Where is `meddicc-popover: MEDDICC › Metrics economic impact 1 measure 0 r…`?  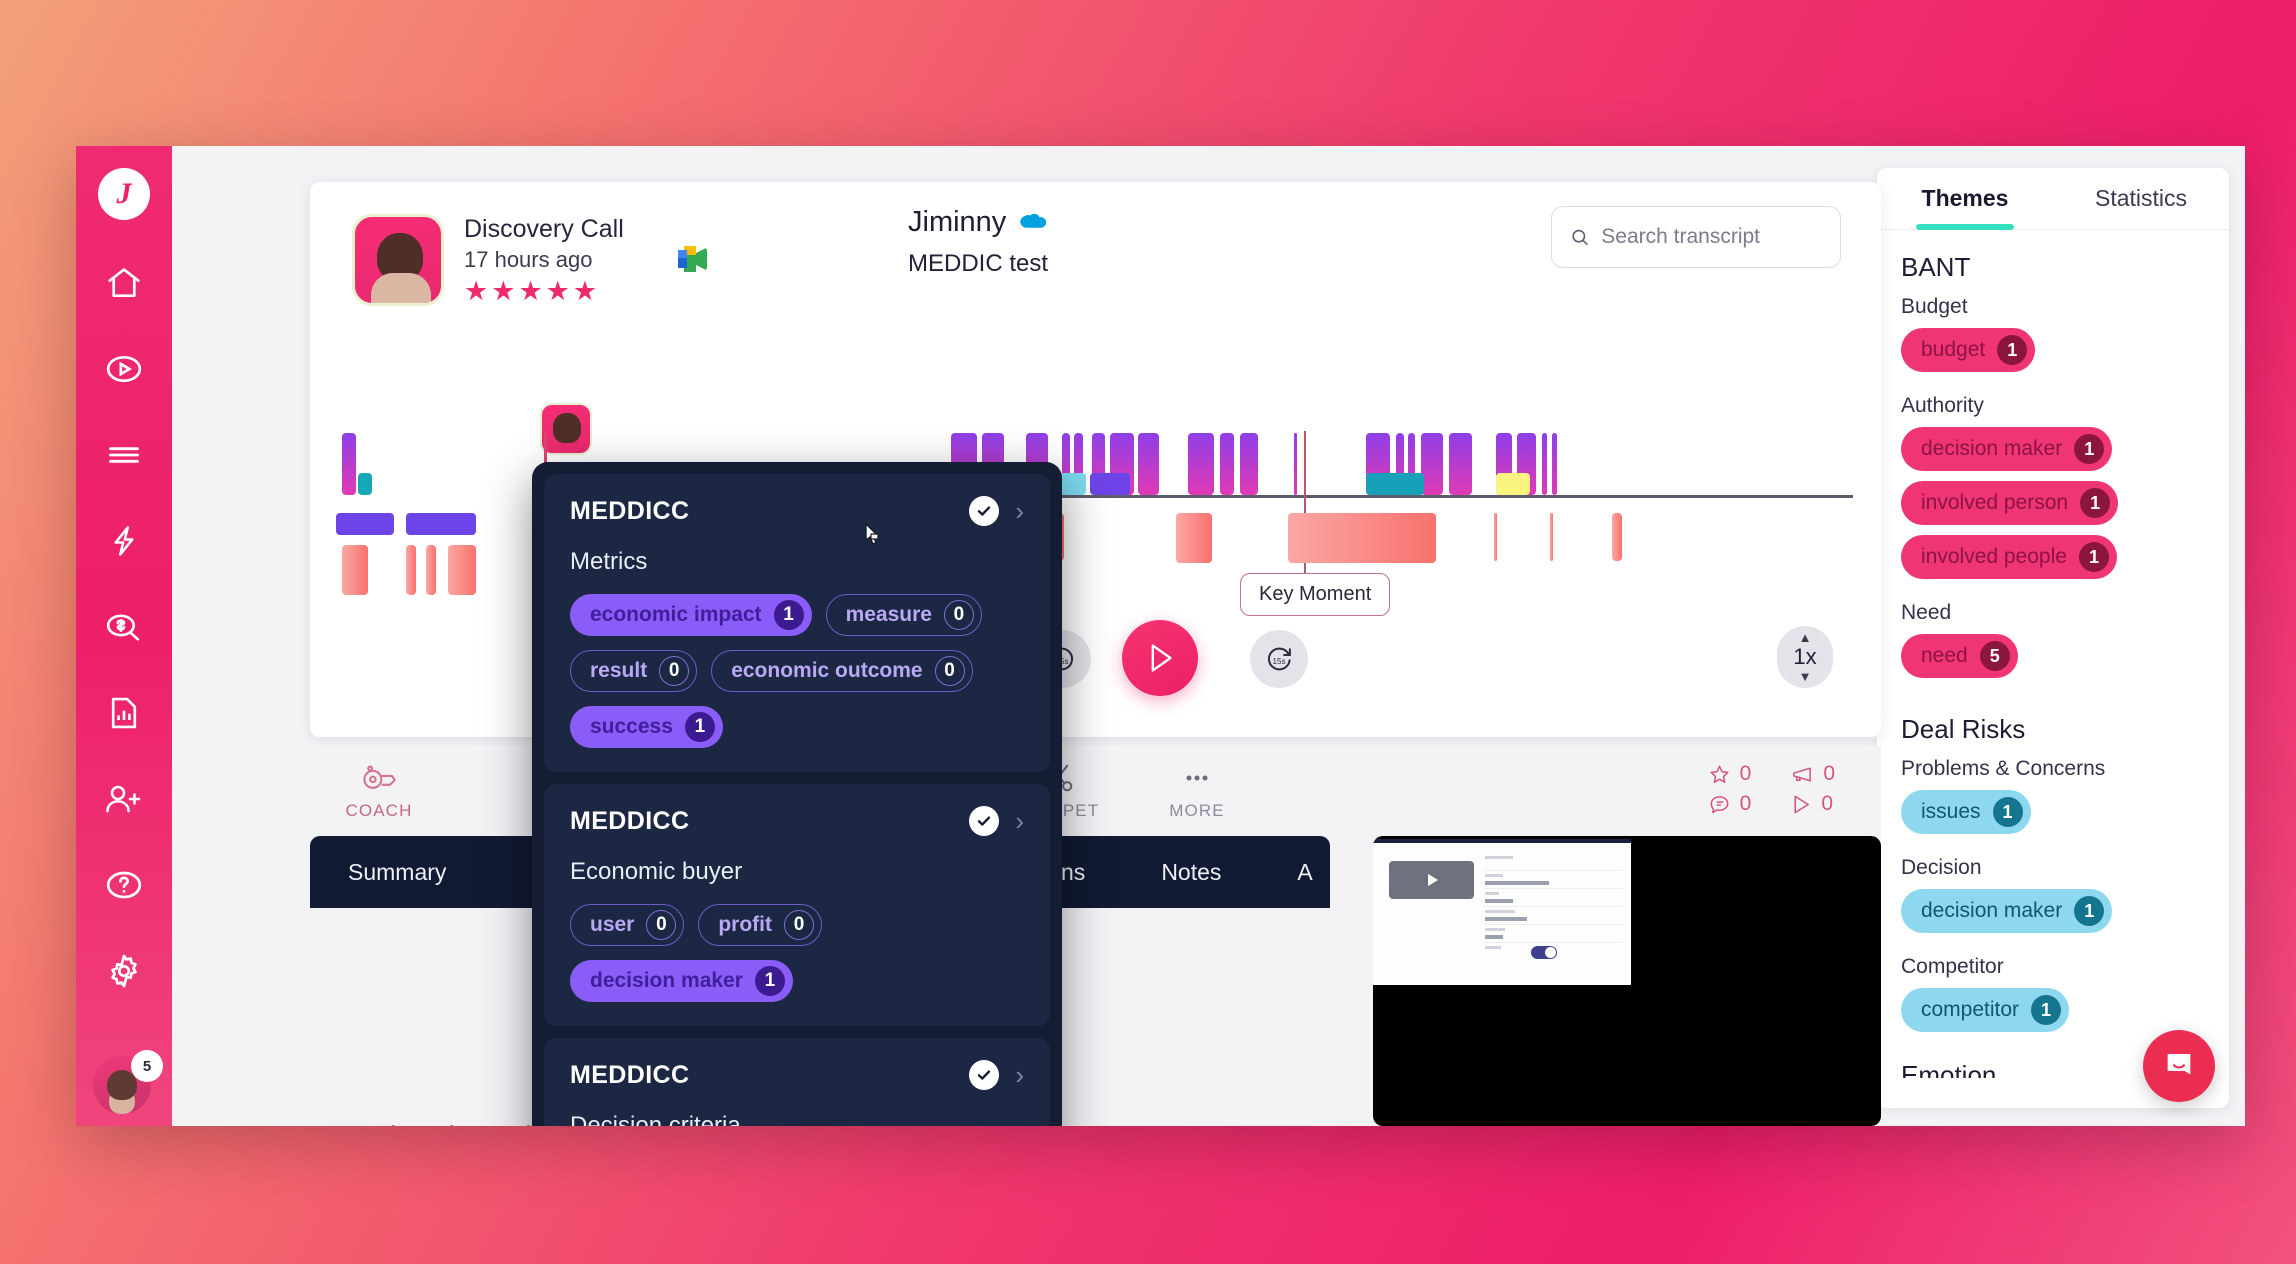
meddicc-popover: MEDDICC › Metrics economic impact 1 measure 0 r… is located at coordinates (797, 794).